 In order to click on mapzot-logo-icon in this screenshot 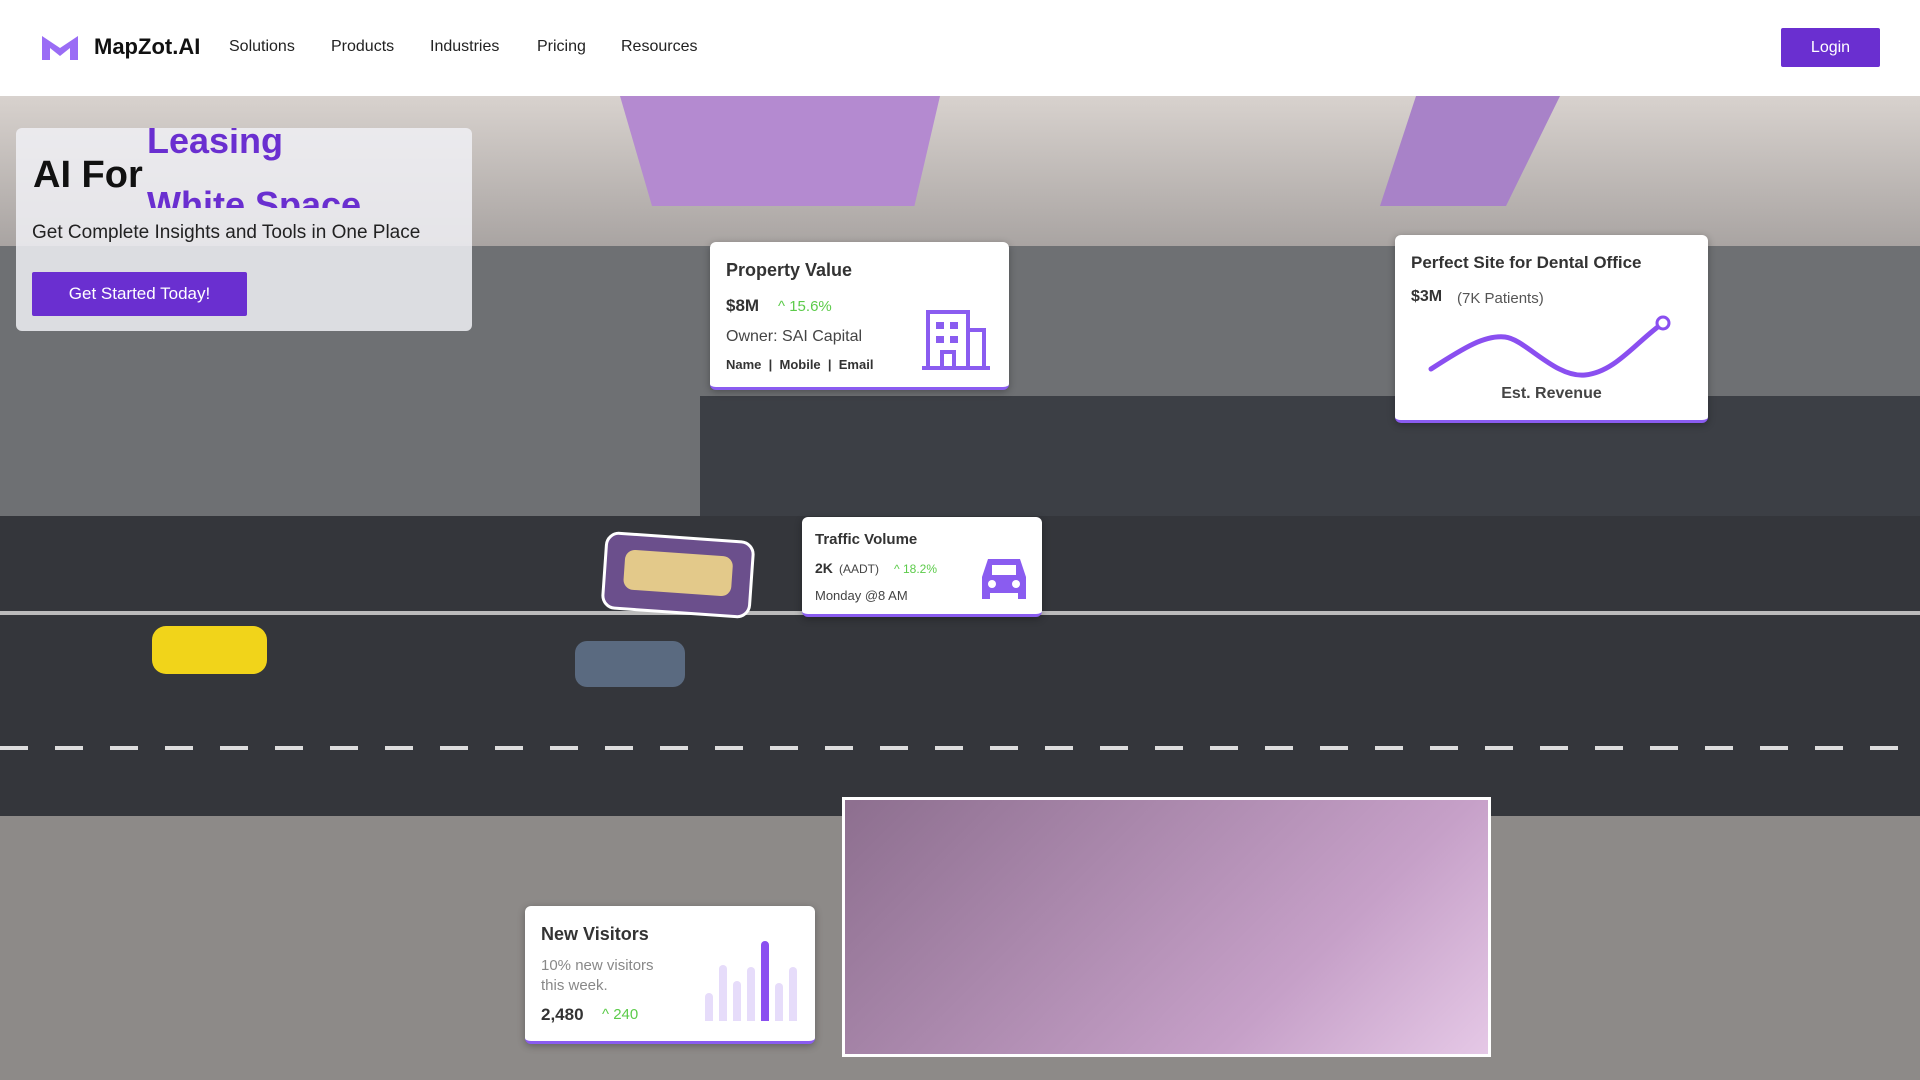, I will do `click(60, 48)`.